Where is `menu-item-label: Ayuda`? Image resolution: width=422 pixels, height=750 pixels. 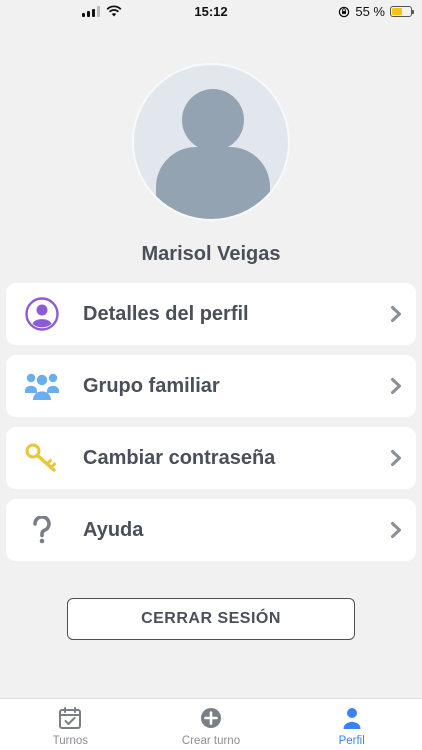 menu-item-label: Ayuda is located at coordinates (113, 529).